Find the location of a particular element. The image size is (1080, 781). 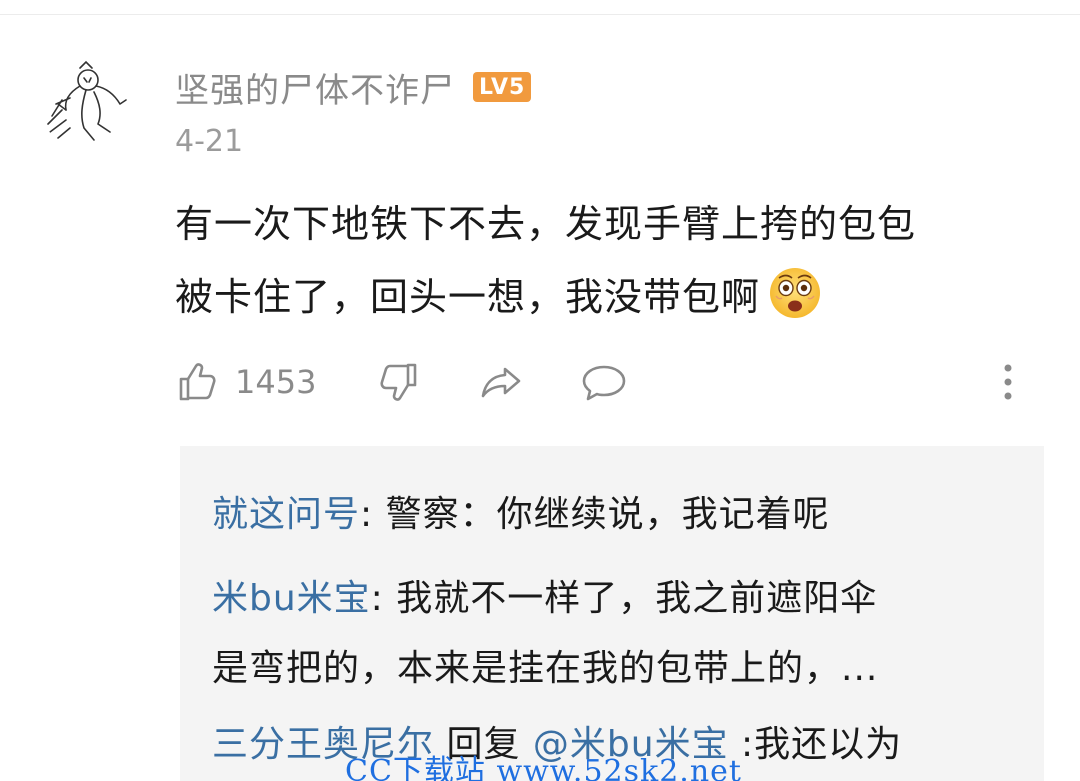

reply-author: 就这问号 is located at coordinates (286, 514).